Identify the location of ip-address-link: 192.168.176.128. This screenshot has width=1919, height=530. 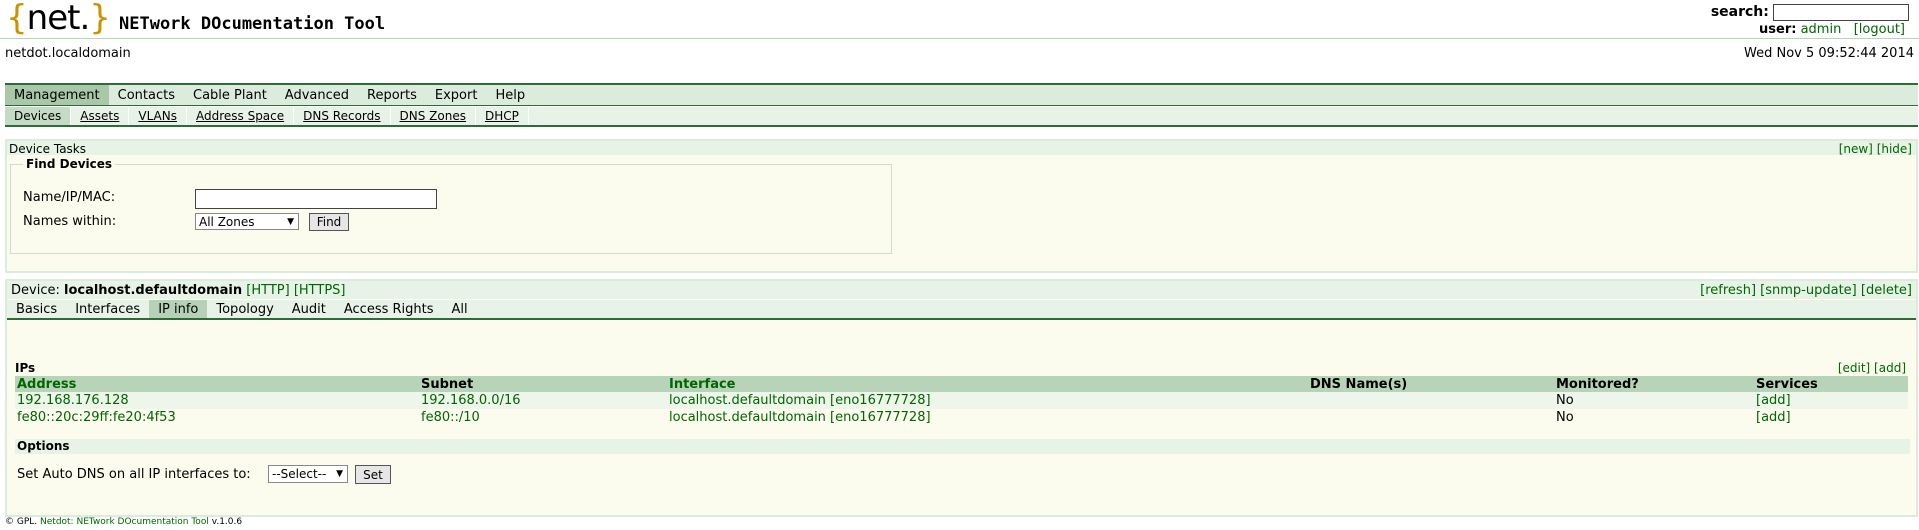
(73, 400).